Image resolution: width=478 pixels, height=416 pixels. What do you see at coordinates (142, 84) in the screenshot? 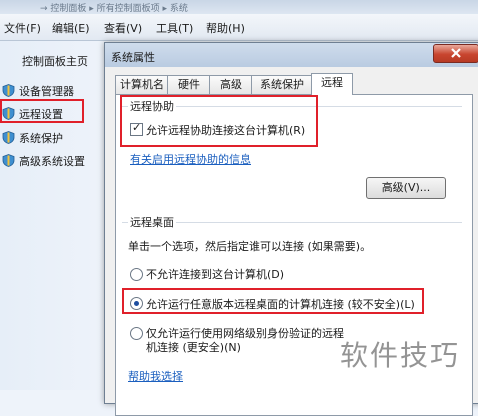
I see `tab-computer-name: 计算机名` at bounding box center [142, 84].